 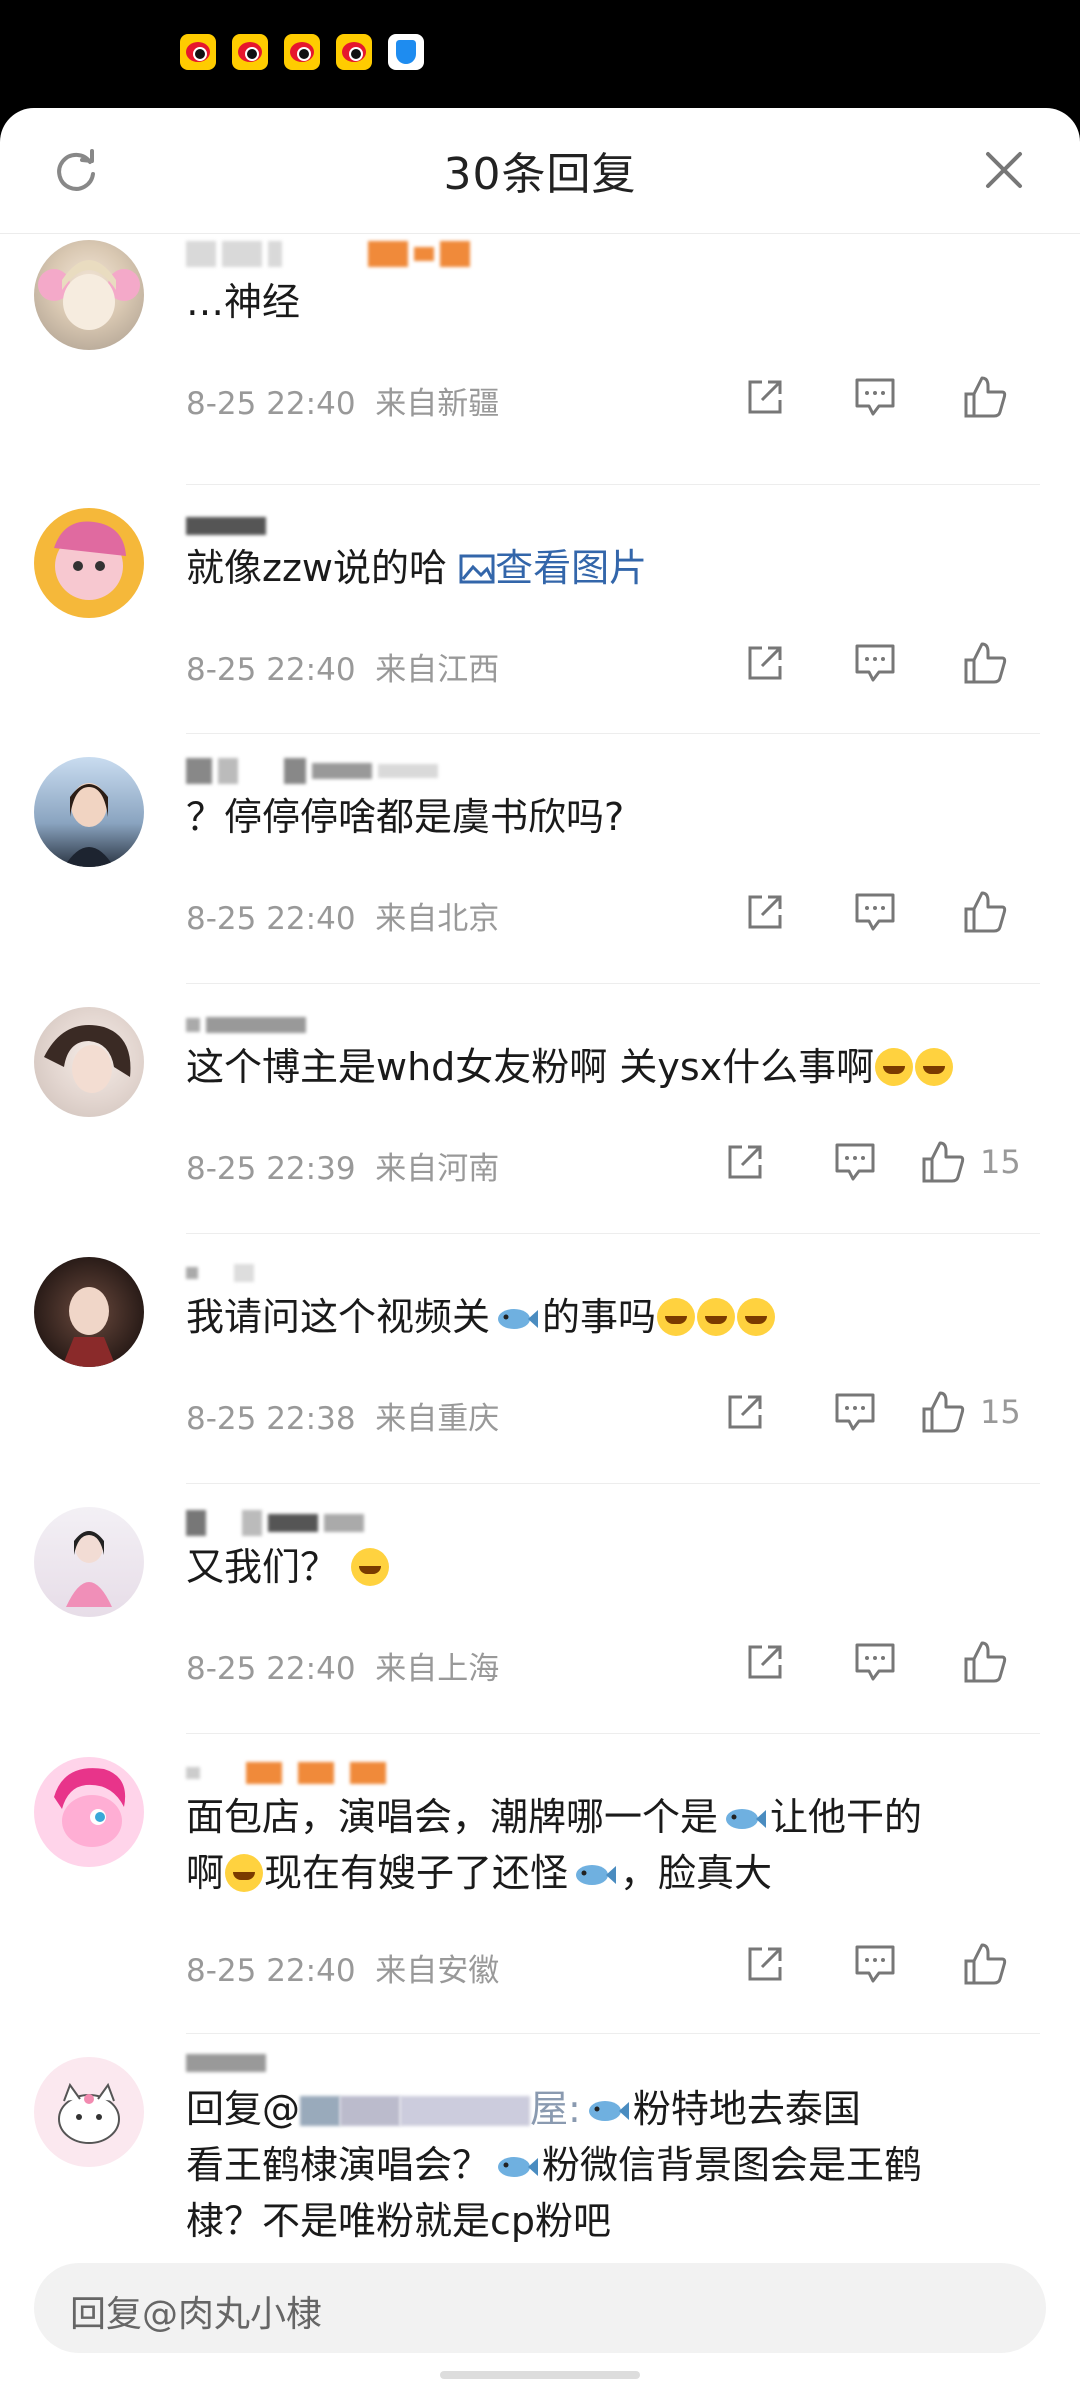 I want to click on comment-meta: 8-25 22:39 来自河南, so click(x=342, y=1165).